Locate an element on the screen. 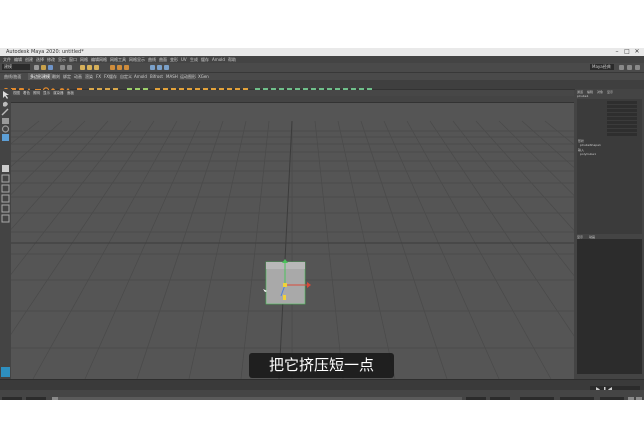 The image size is (644, 432). menu-item: 编辑网格 is located at coordinates (99, 59).